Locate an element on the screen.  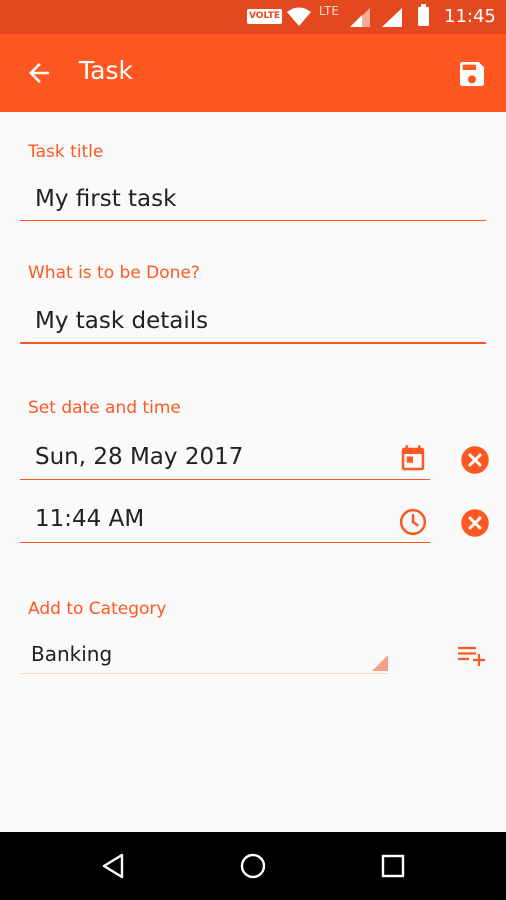
time-value: 11:44 AM is located at coordinates (90, 519).